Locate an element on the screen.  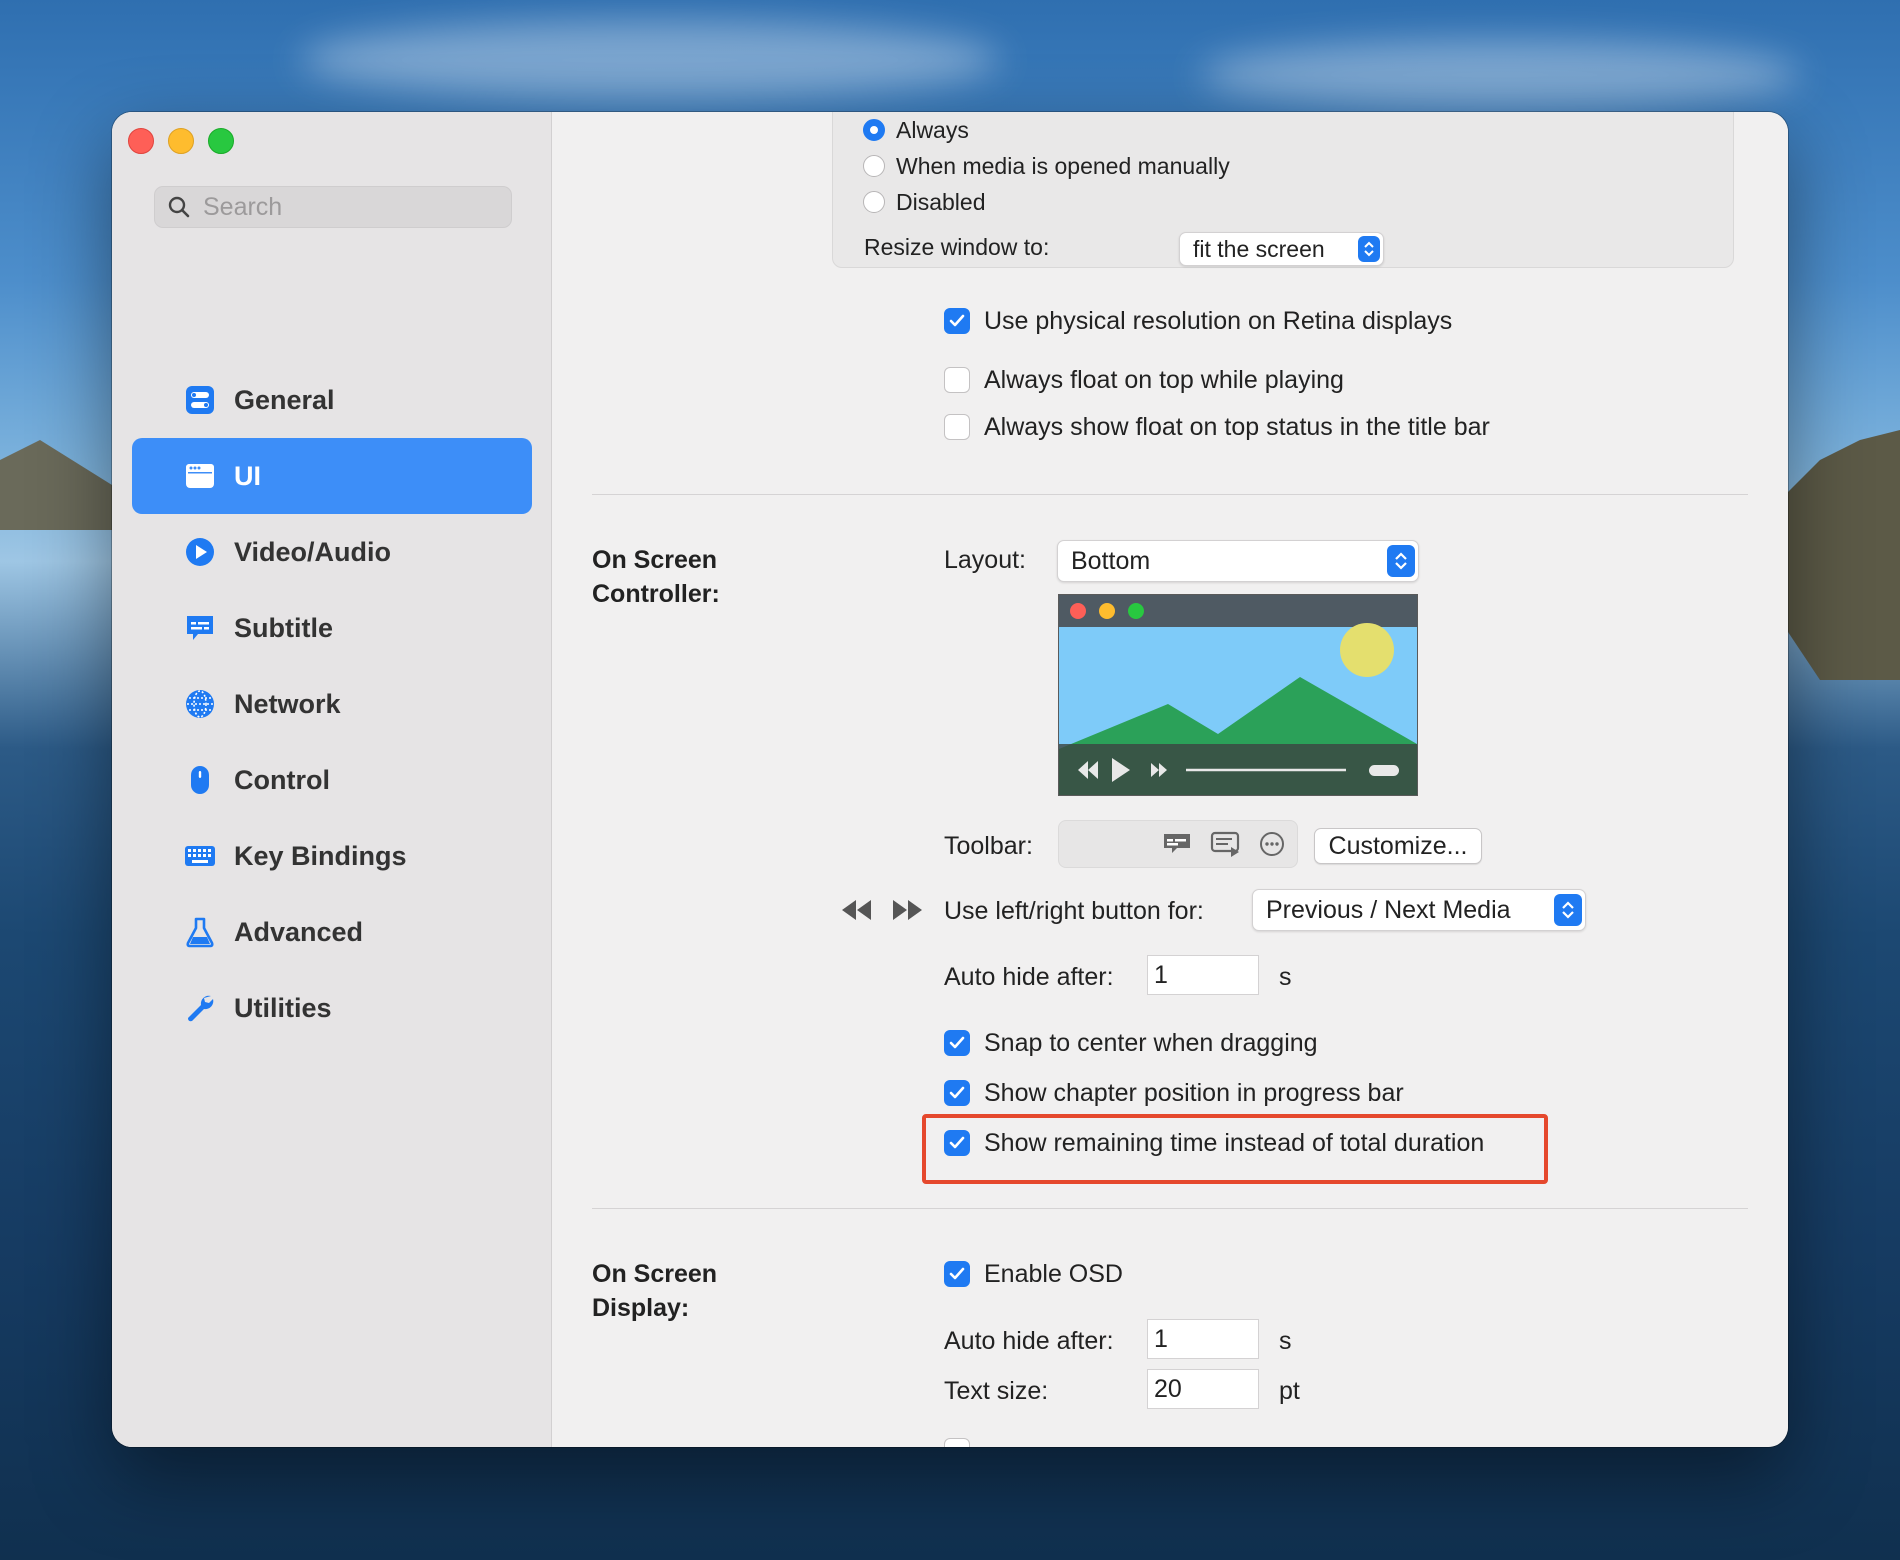
layout-label: Layout: is located at coordinates (985, 560).